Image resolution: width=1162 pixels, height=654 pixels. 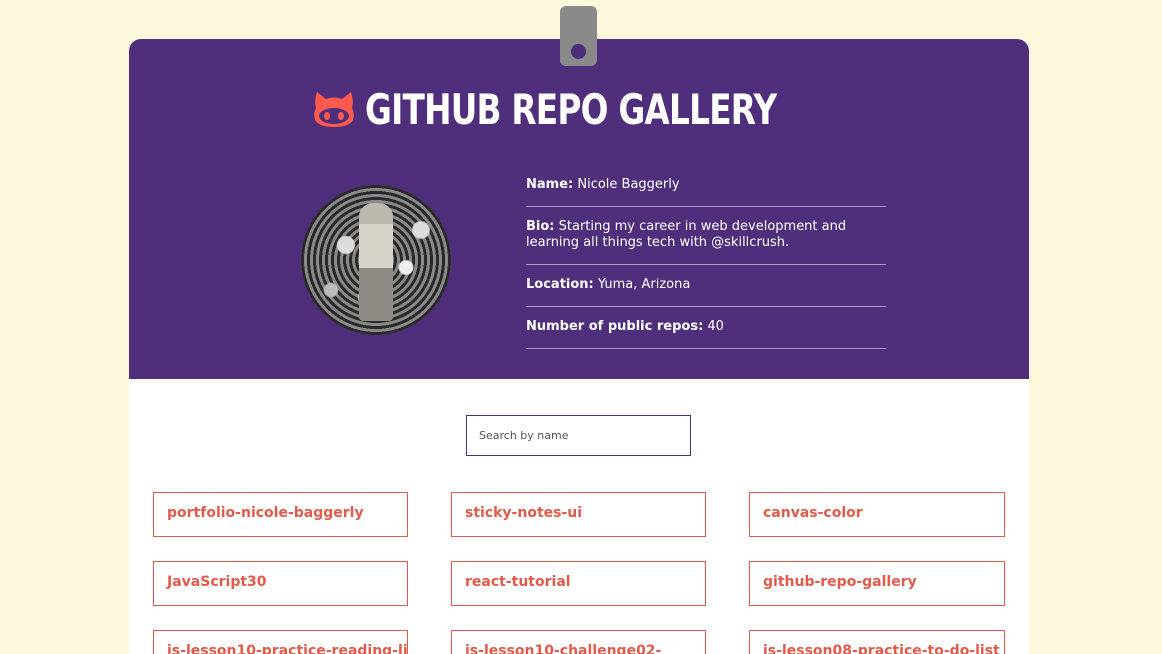 I want to click on repo-item: portfolio-nicole-baggerly, so click(x=280, y=514).